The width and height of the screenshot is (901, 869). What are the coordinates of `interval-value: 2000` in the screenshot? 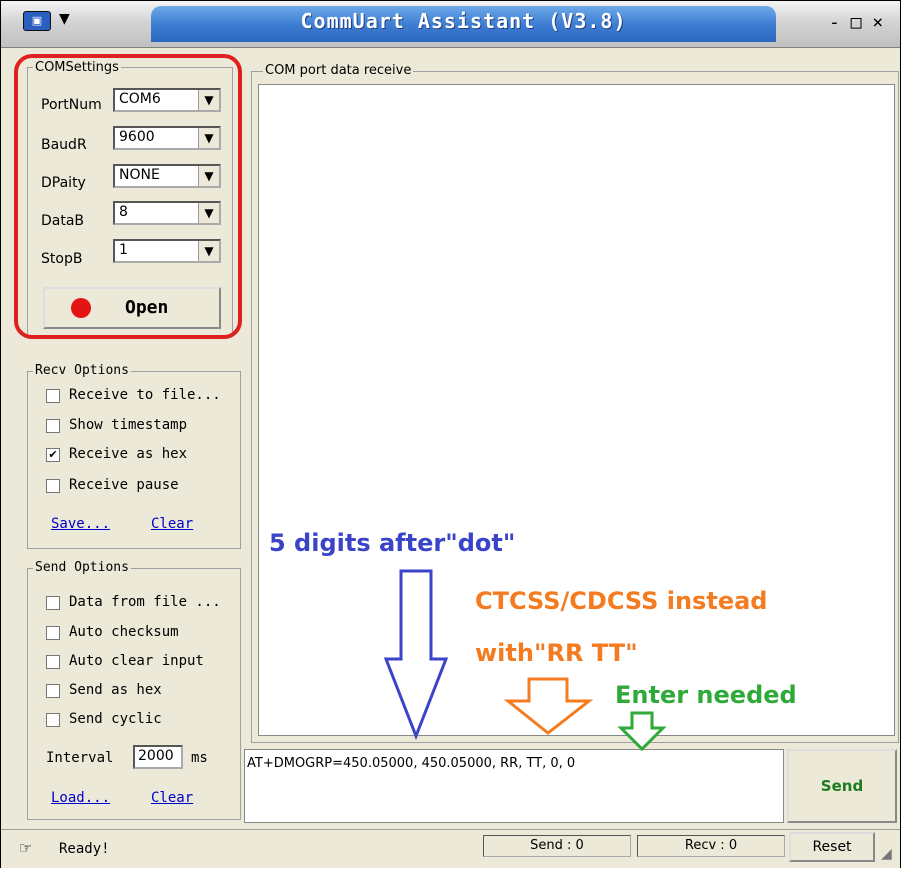 It's located at (156, 756).